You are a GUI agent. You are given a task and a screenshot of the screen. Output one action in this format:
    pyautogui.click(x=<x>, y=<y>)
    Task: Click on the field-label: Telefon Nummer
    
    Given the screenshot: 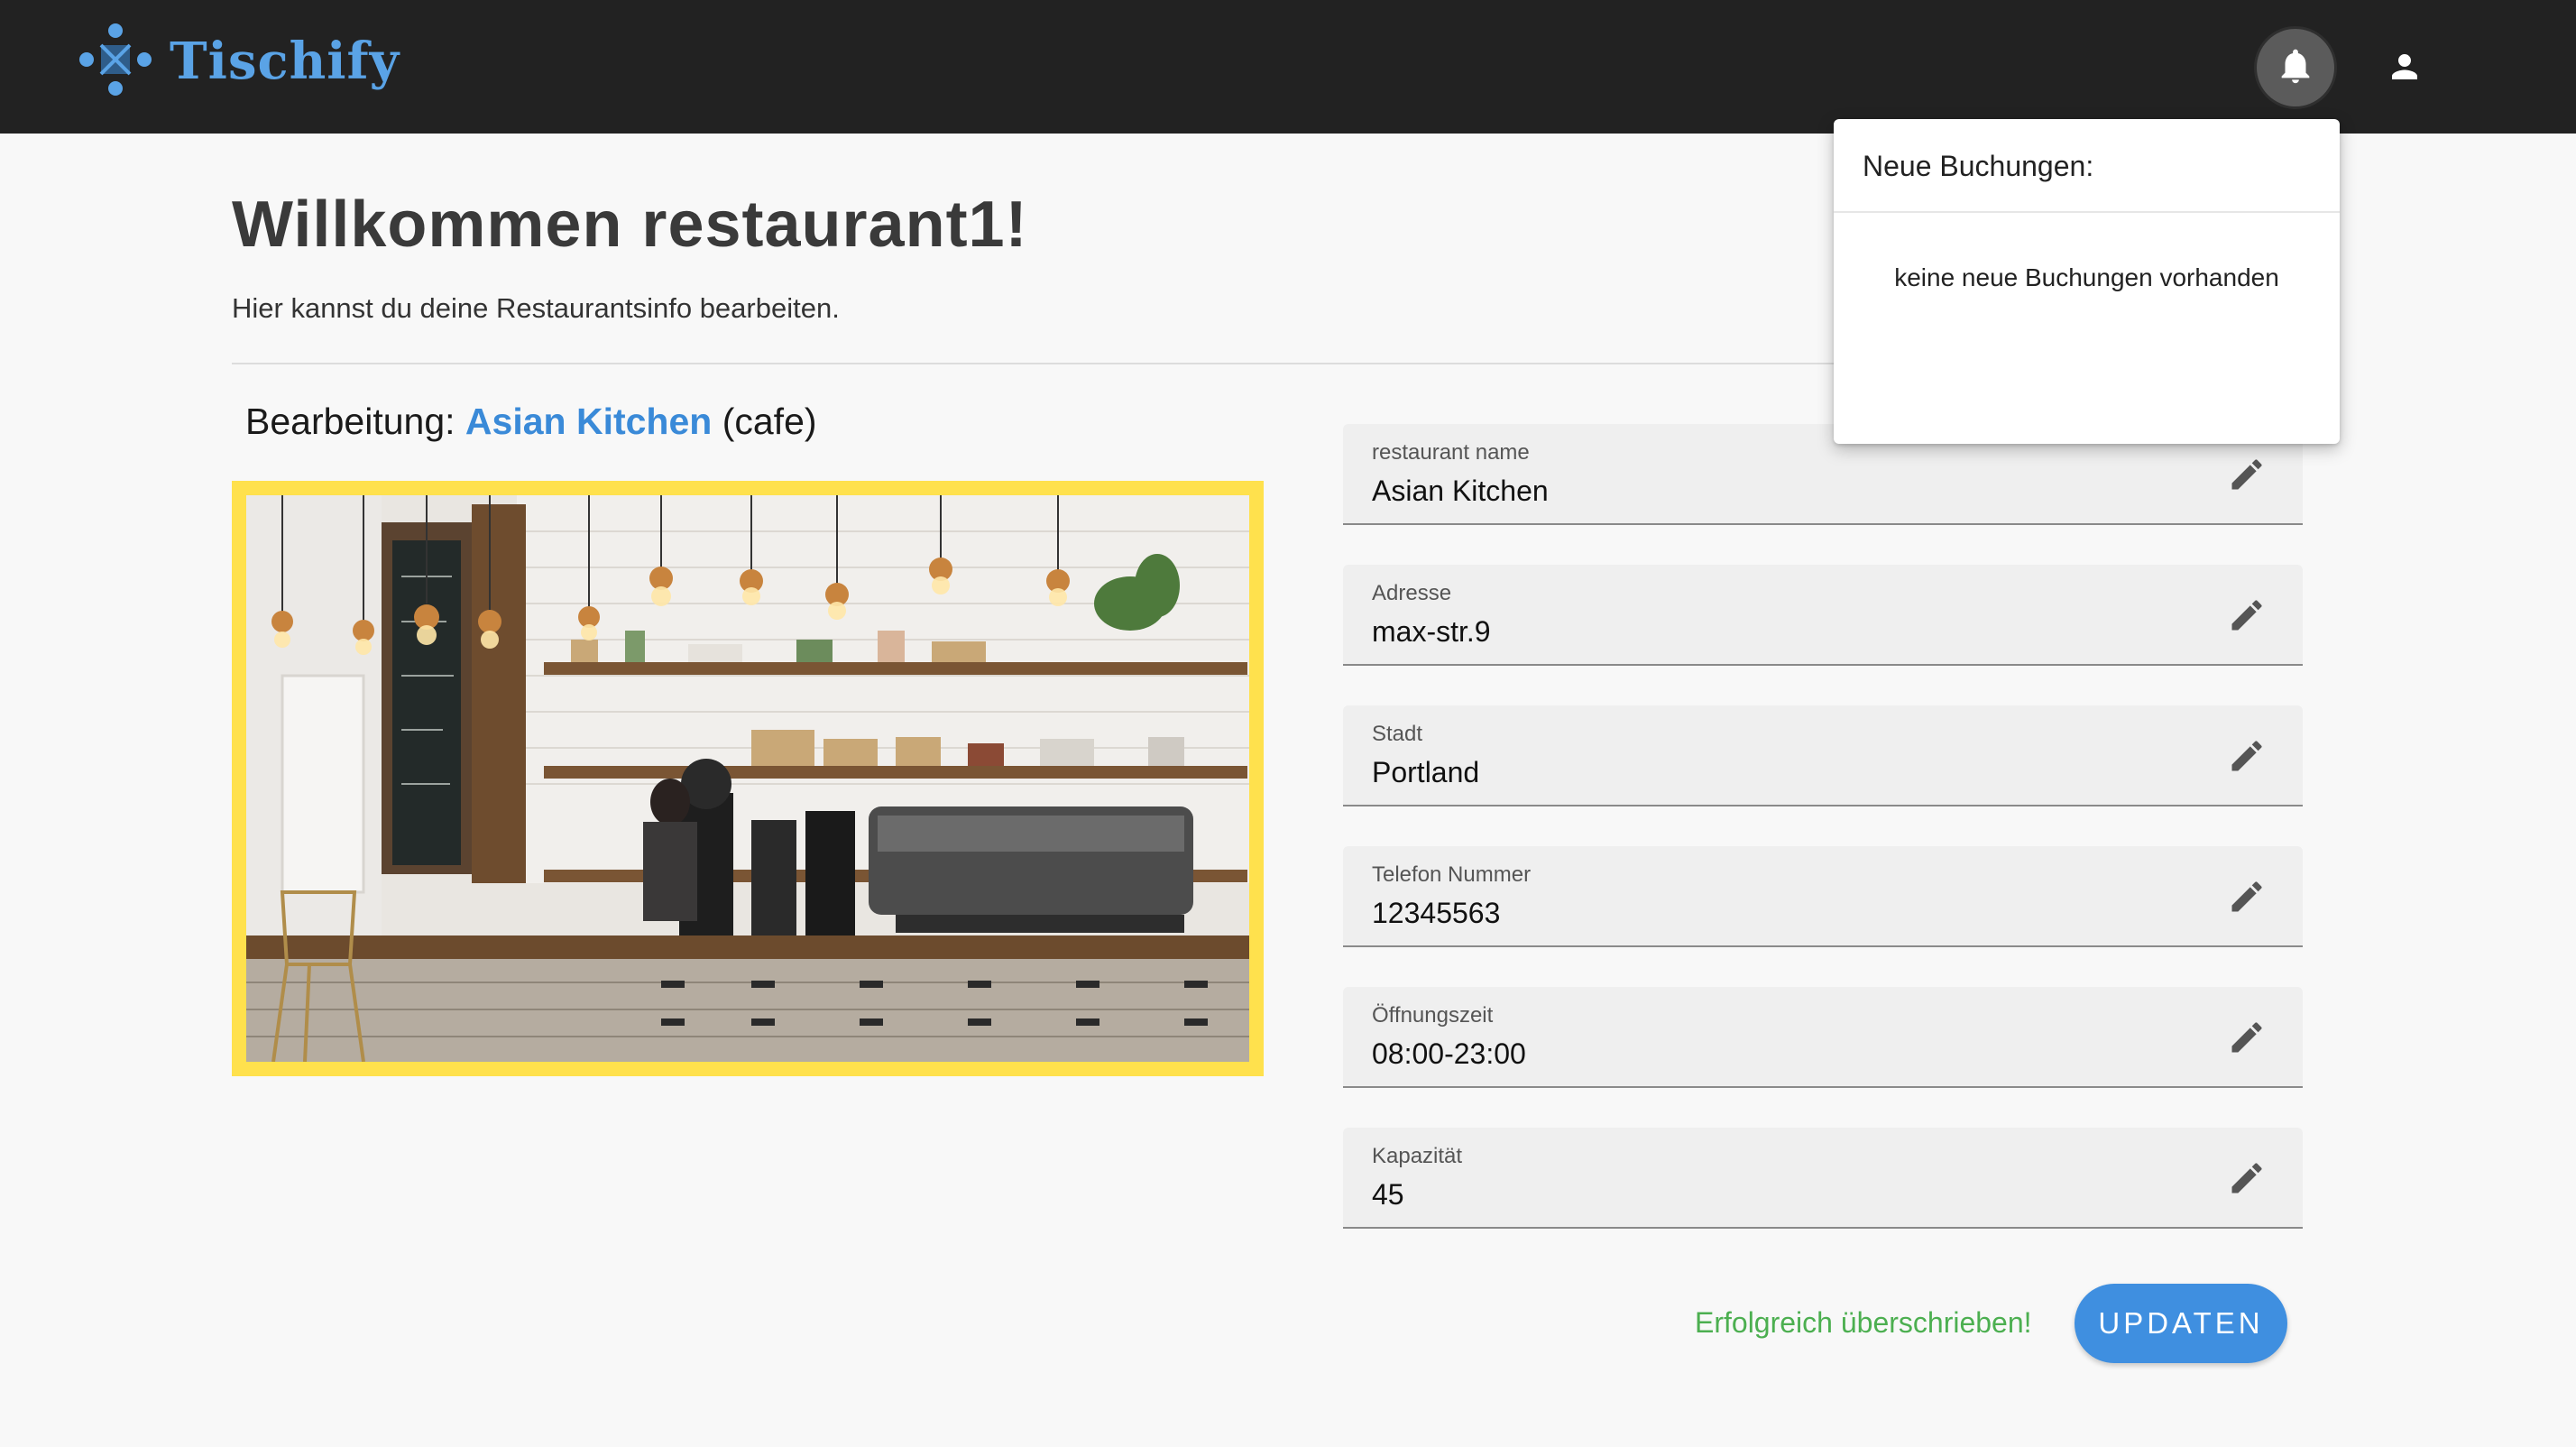 What is the action you would take?
    pyautogui.click(x=1452, y=874)
    